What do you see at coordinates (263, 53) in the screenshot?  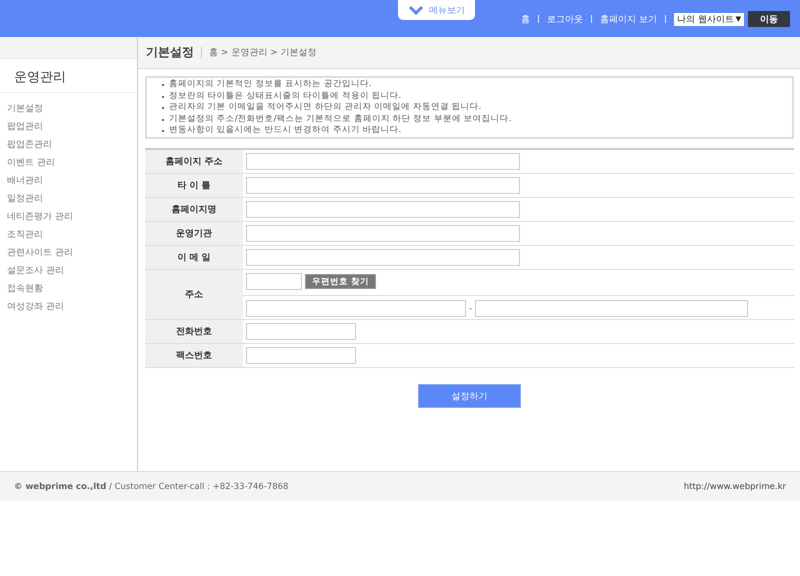 I see `breadcrumb: 홈 > 운영관리 > 기본설정` at bounding box center [263, 53].